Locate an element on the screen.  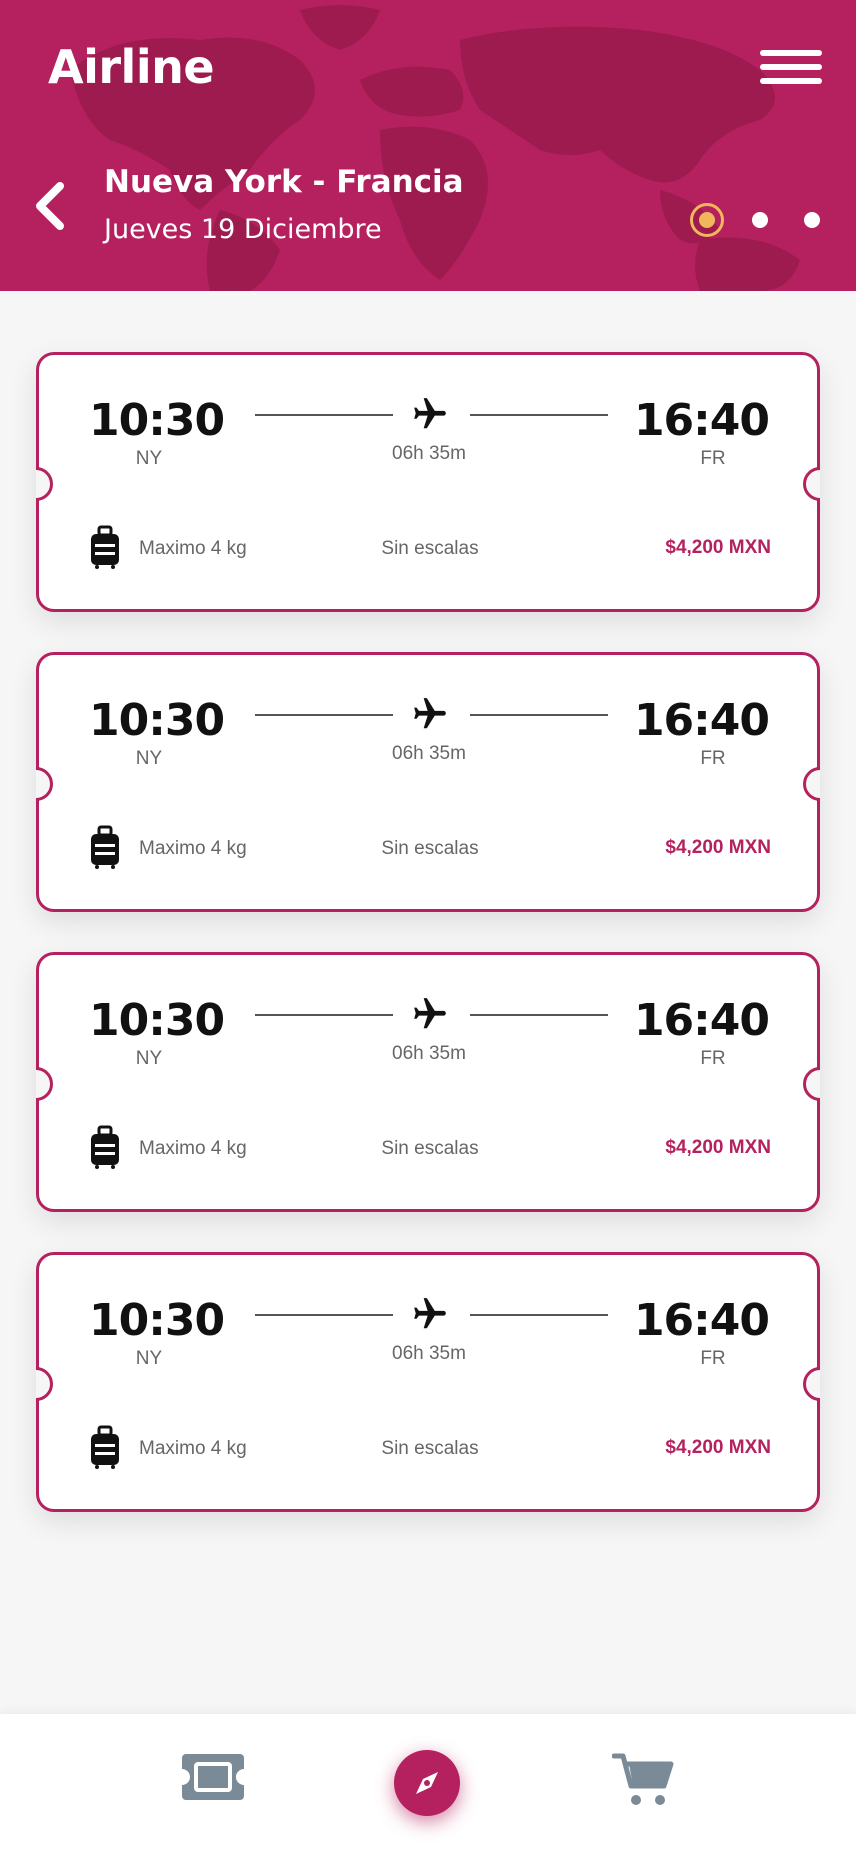
pagination-dots is located at coordinates (760, 220).